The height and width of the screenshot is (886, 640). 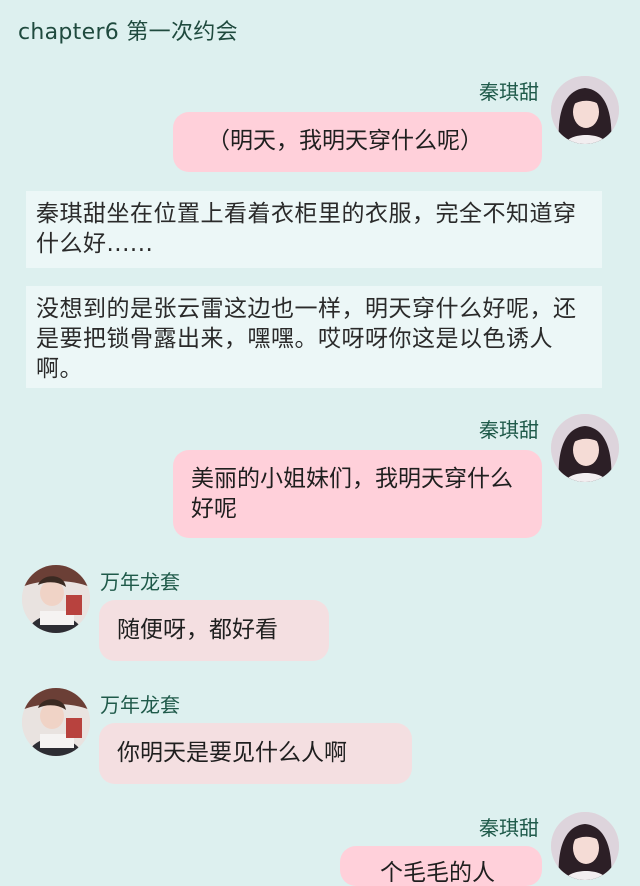 I want to click on message-text: （明天，我明天穿什么呢）, so click(x=345, y=141).